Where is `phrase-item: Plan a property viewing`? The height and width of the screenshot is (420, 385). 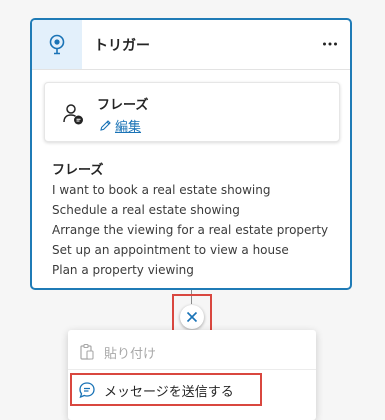
phrase-item: Plan a property viewing is located at coordinates (123, 270).